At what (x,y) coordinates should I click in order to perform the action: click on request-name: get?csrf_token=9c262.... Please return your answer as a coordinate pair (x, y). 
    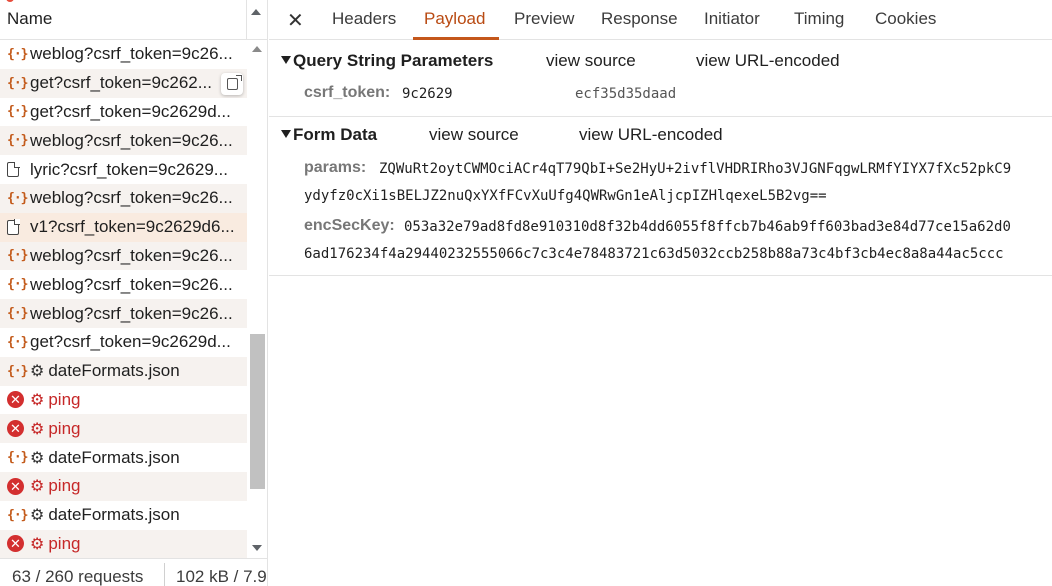
    Looking at the image, I should click on (121, 83).